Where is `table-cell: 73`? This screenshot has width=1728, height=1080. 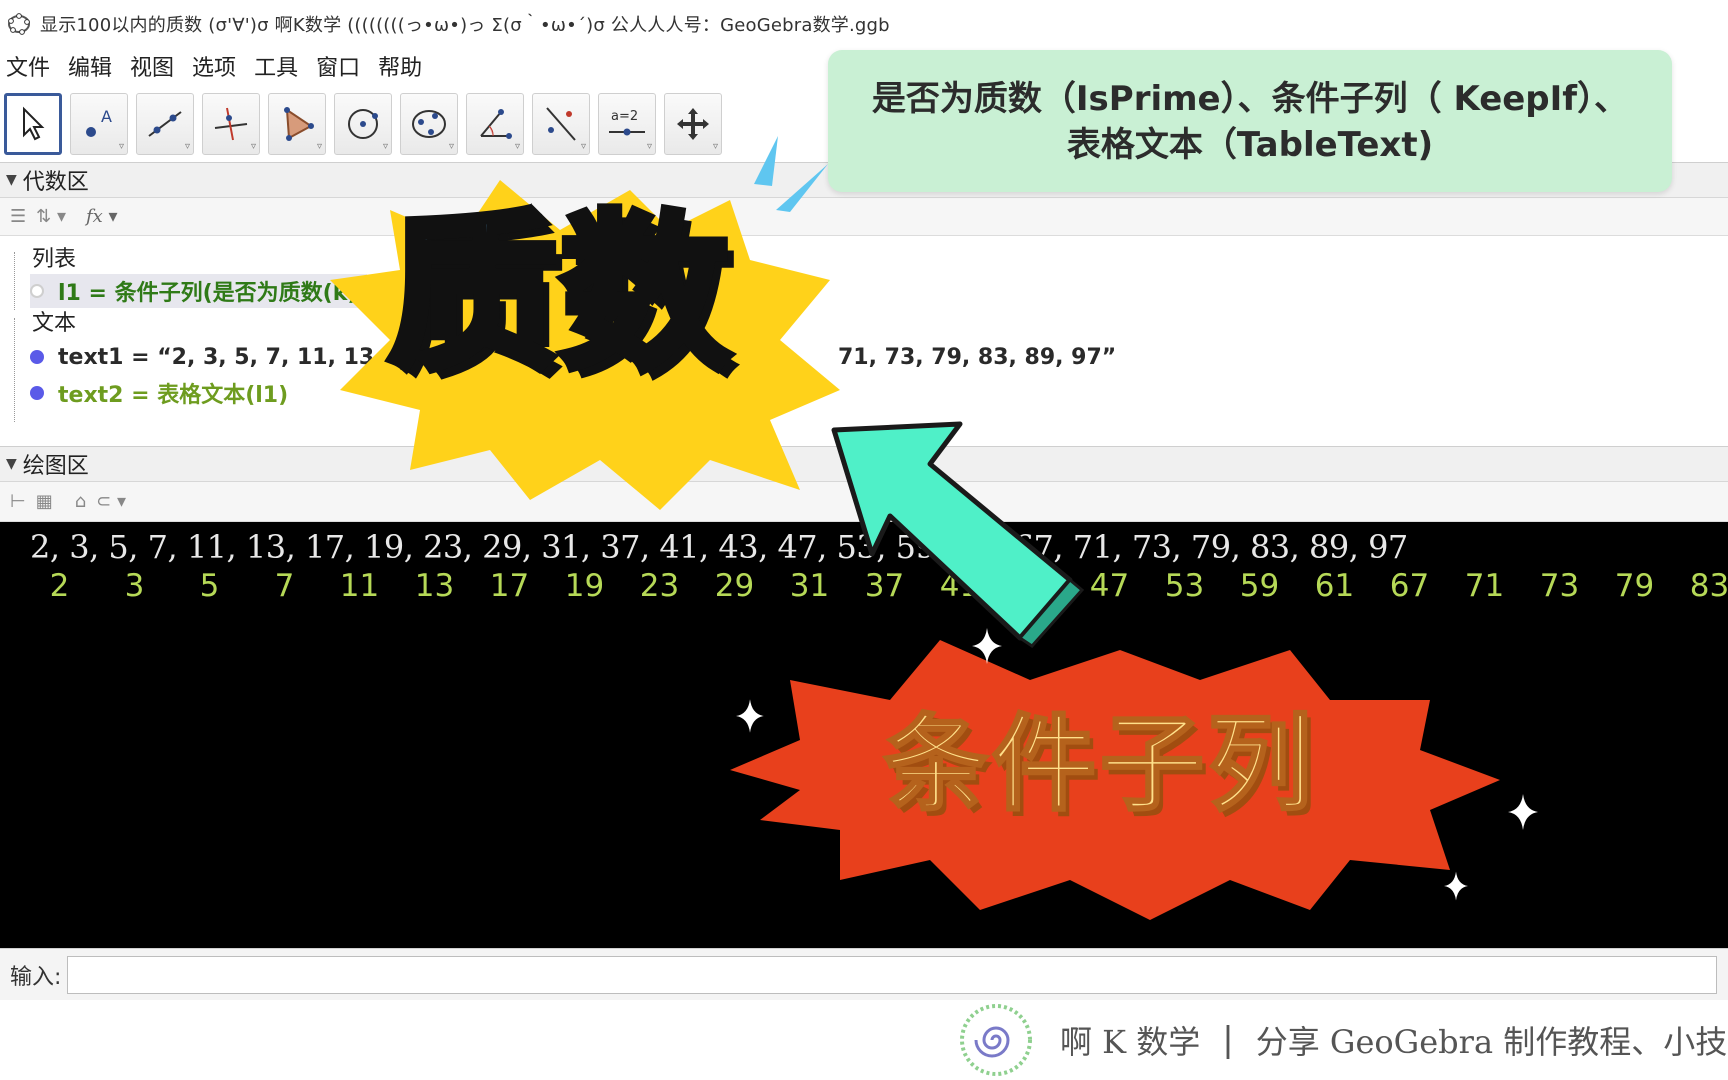
table-cell: 73 is located at coordinates (1559, 586).